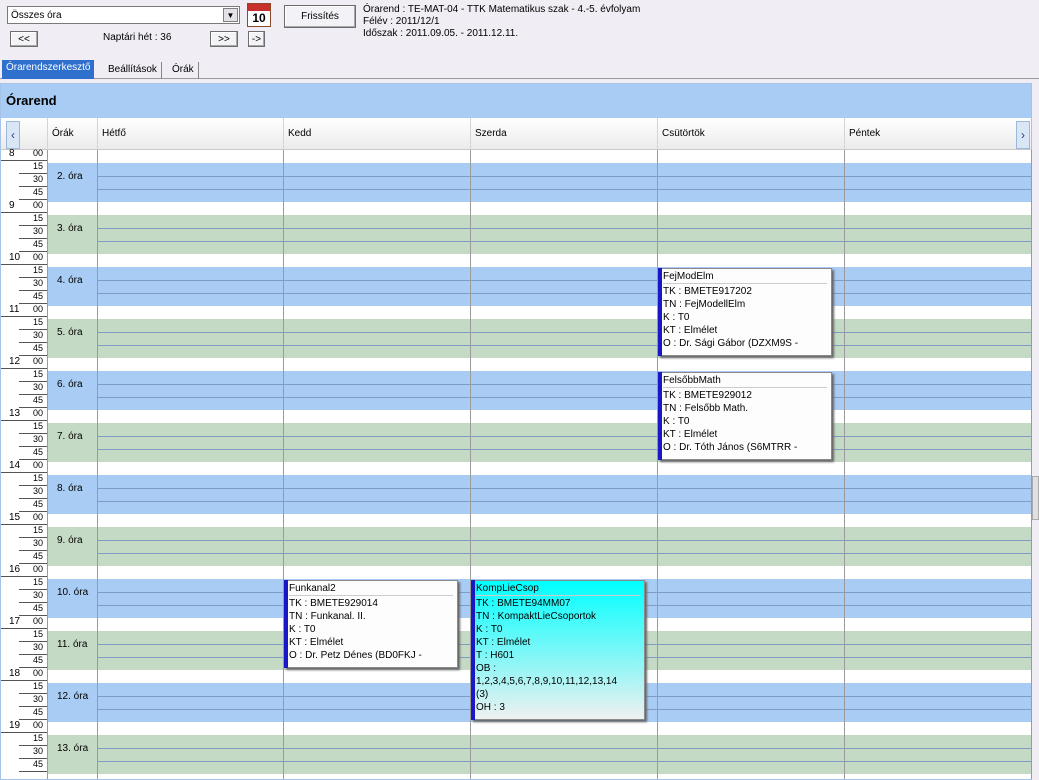 Image resolution: width=1039 pixels, height=780 pixels. What do you see at coordinates (15, 673) in the screenshot?
I see `hour-label: 18` at bounding box center [15, 673].